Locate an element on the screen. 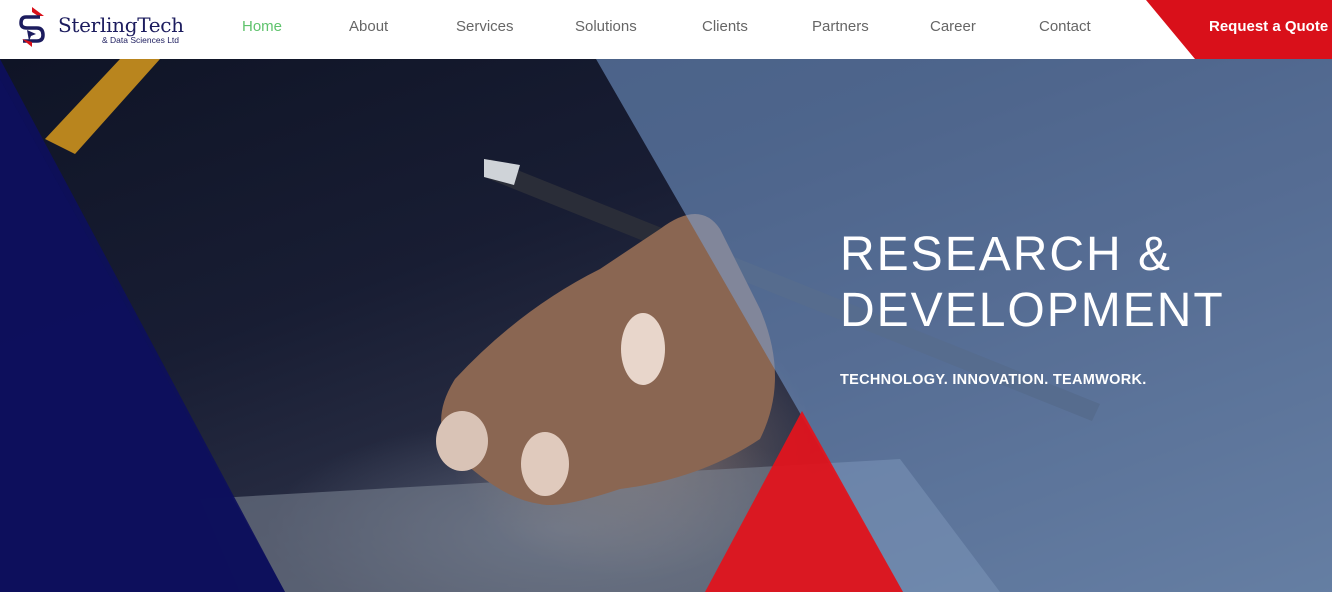 This screenshot has width=1332, height=592. logo-s-icon is located at coordinates (32, 27).